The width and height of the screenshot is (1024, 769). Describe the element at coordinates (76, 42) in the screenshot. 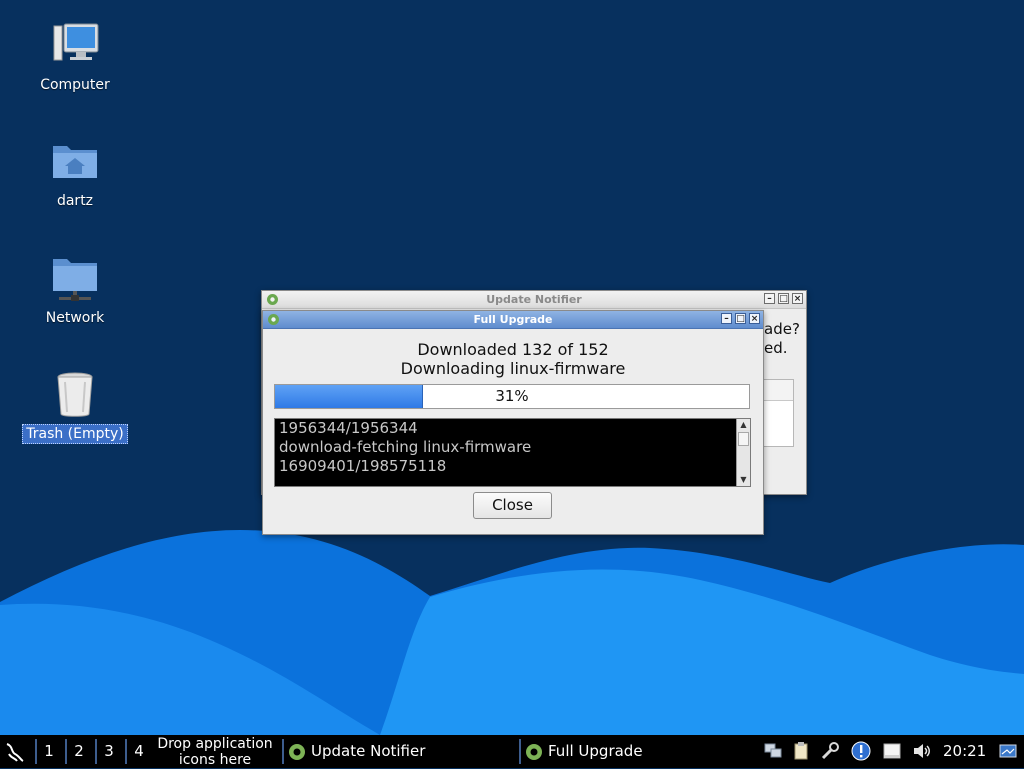

I see `computer-icon` at that location.